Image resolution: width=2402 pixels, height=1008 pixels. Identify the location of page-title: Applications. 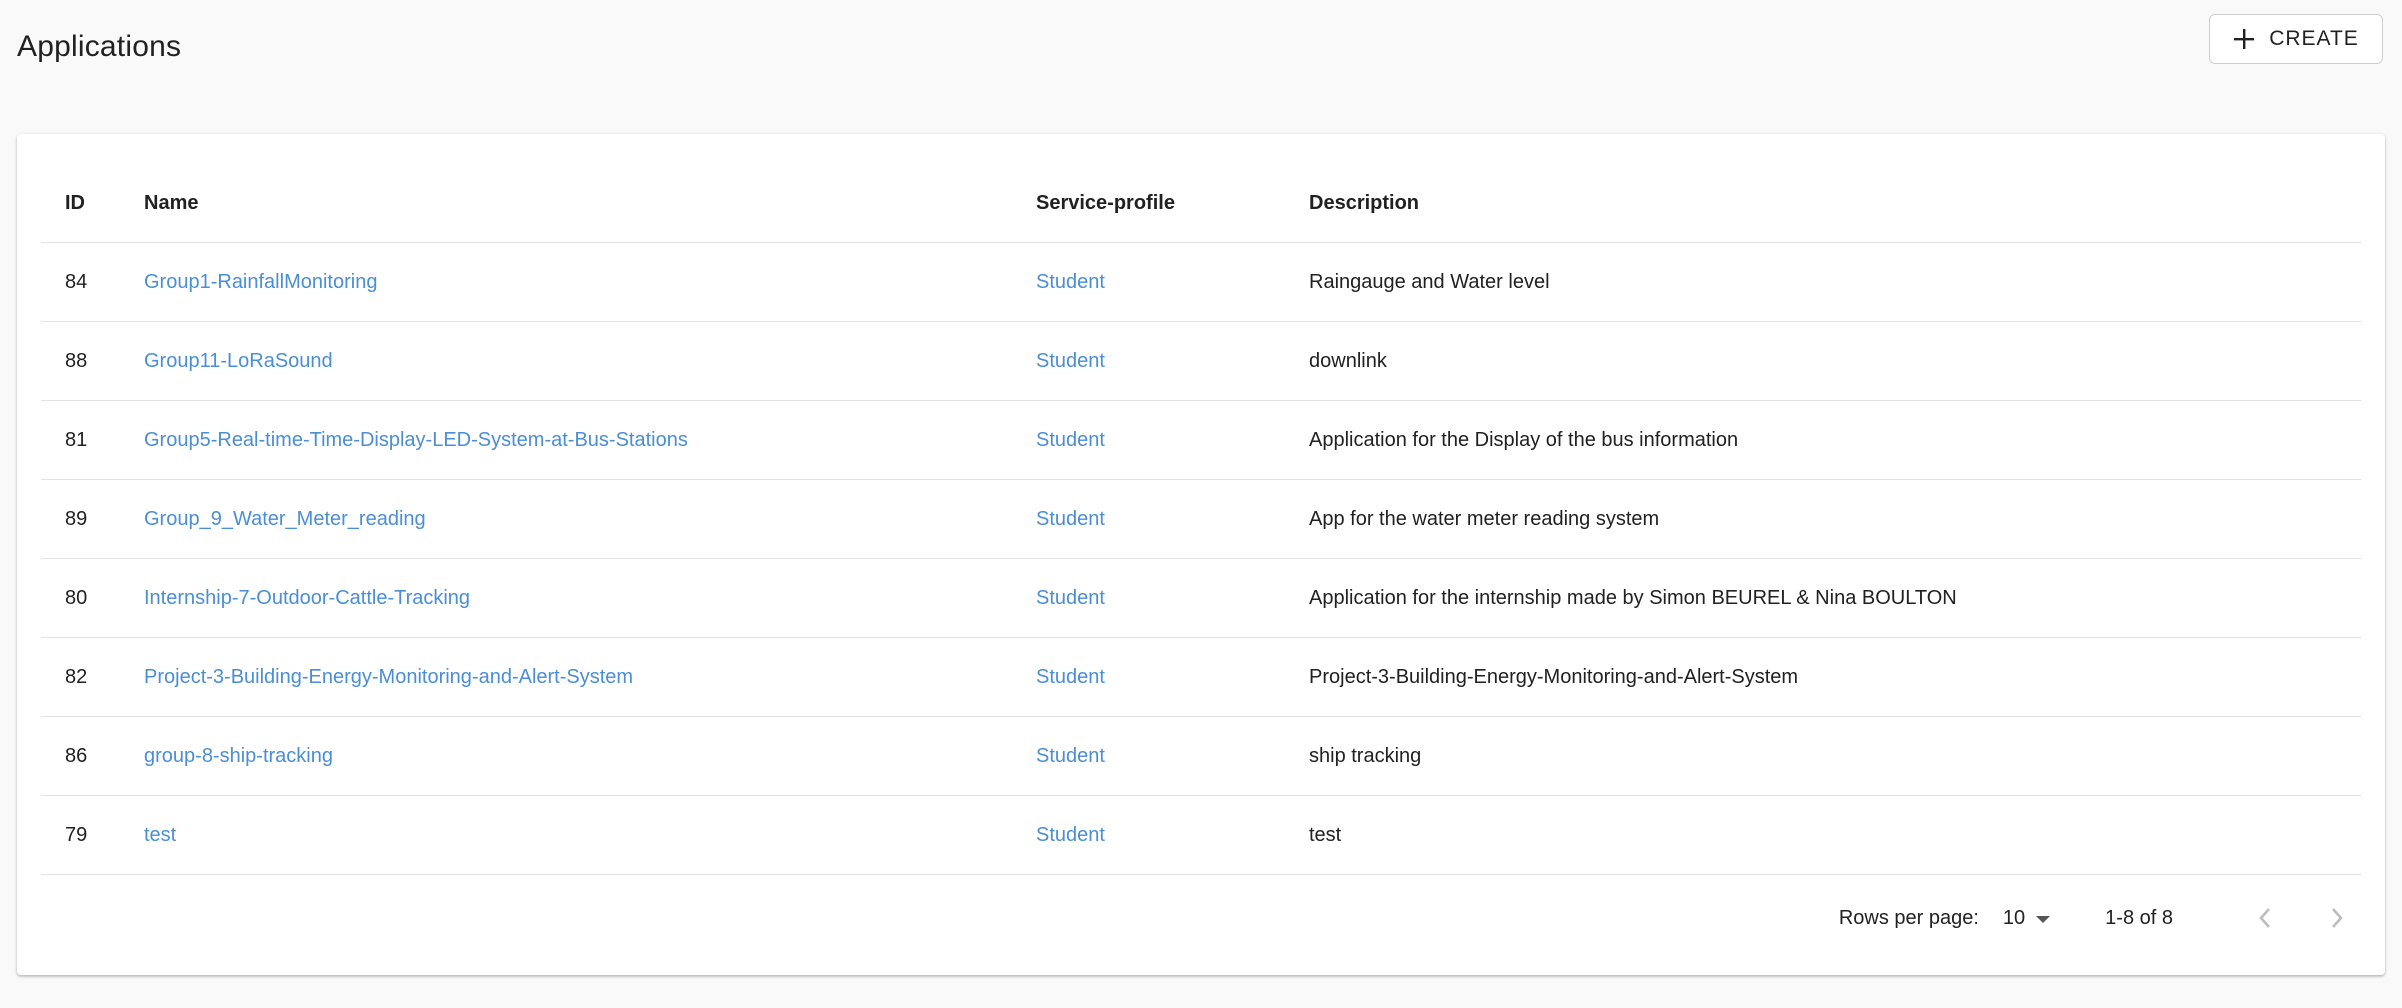
(99, 46).